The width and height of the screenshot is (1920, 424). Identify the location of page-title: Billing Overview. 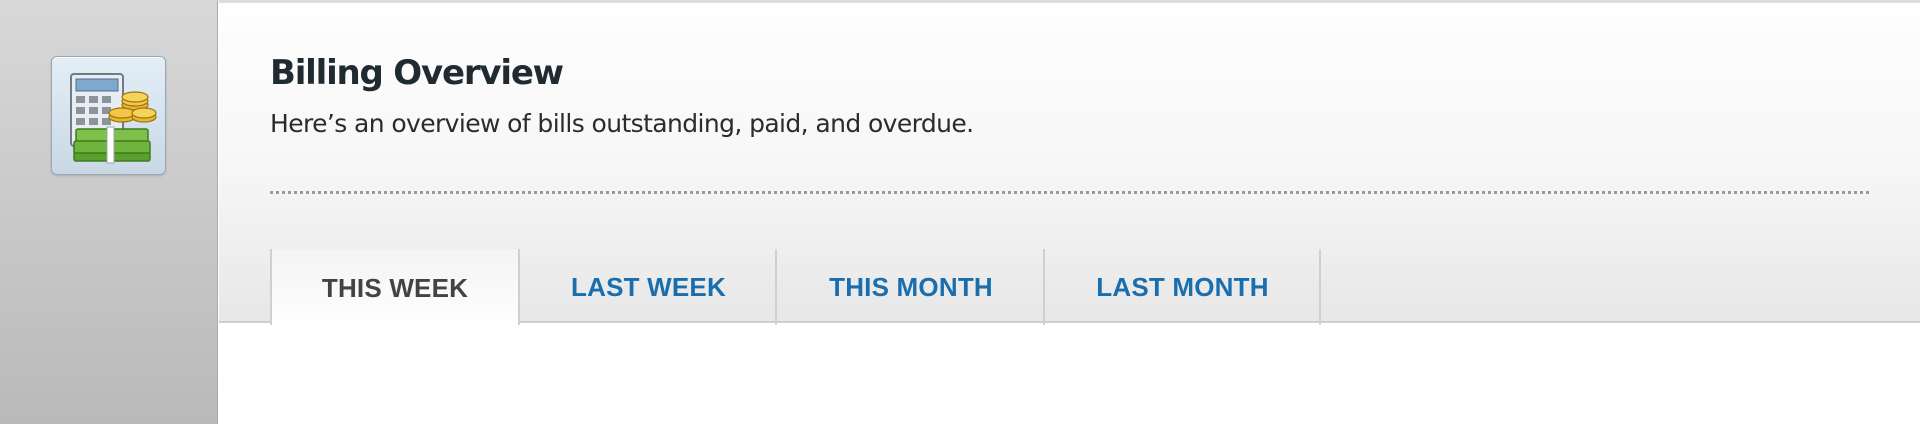
(417, 73).